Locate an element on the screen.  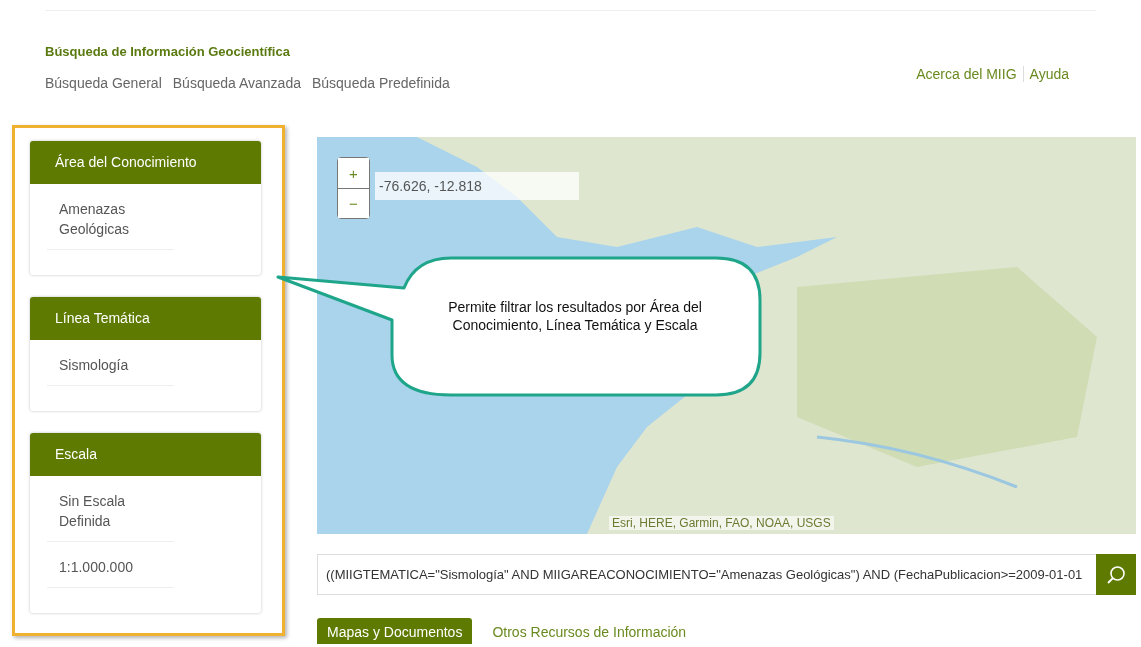
result-tab: Mapas y Documentos is located at coordinates (395, 631).